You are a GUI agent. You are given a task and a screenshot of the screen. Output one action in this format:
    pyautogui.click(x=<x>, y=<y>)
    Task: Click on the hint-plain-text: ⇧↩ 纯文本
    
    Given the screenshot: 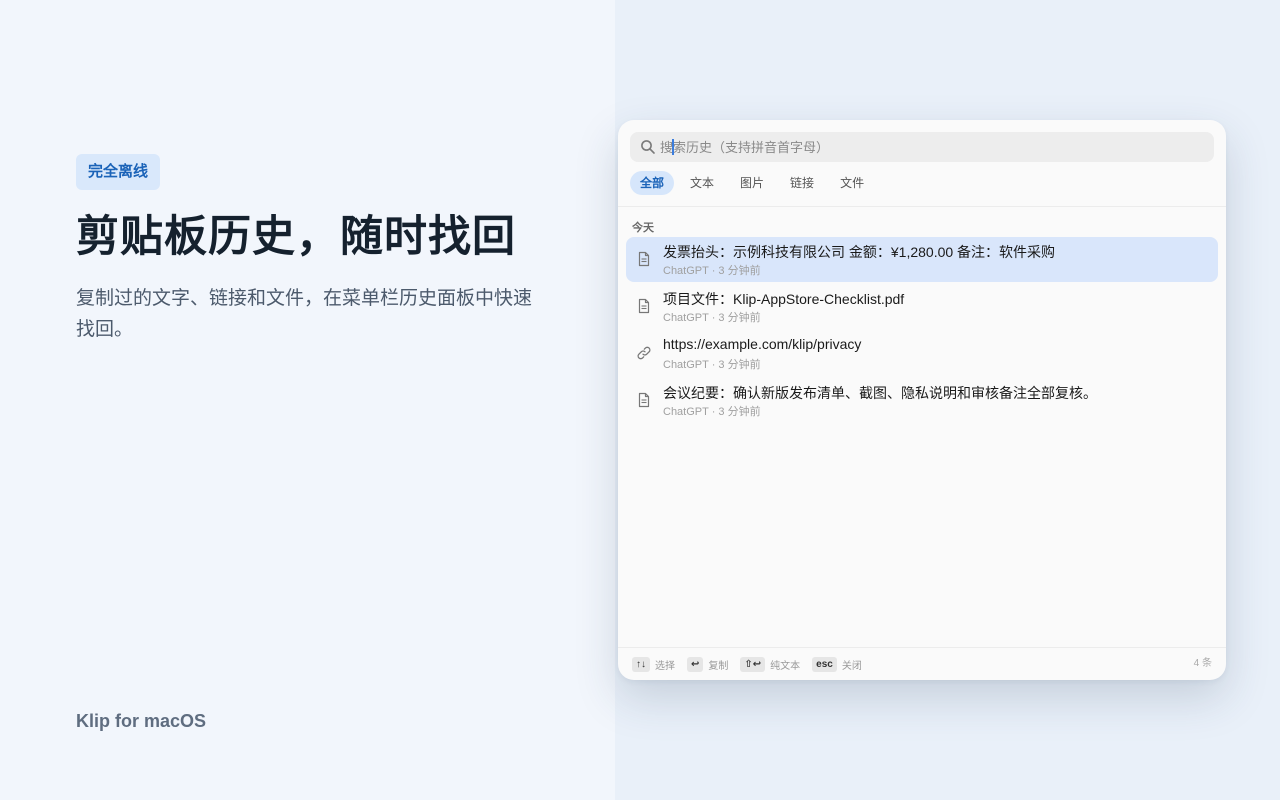 What is the action you would take?
    pyautogui.click(x=770, y=664)
    